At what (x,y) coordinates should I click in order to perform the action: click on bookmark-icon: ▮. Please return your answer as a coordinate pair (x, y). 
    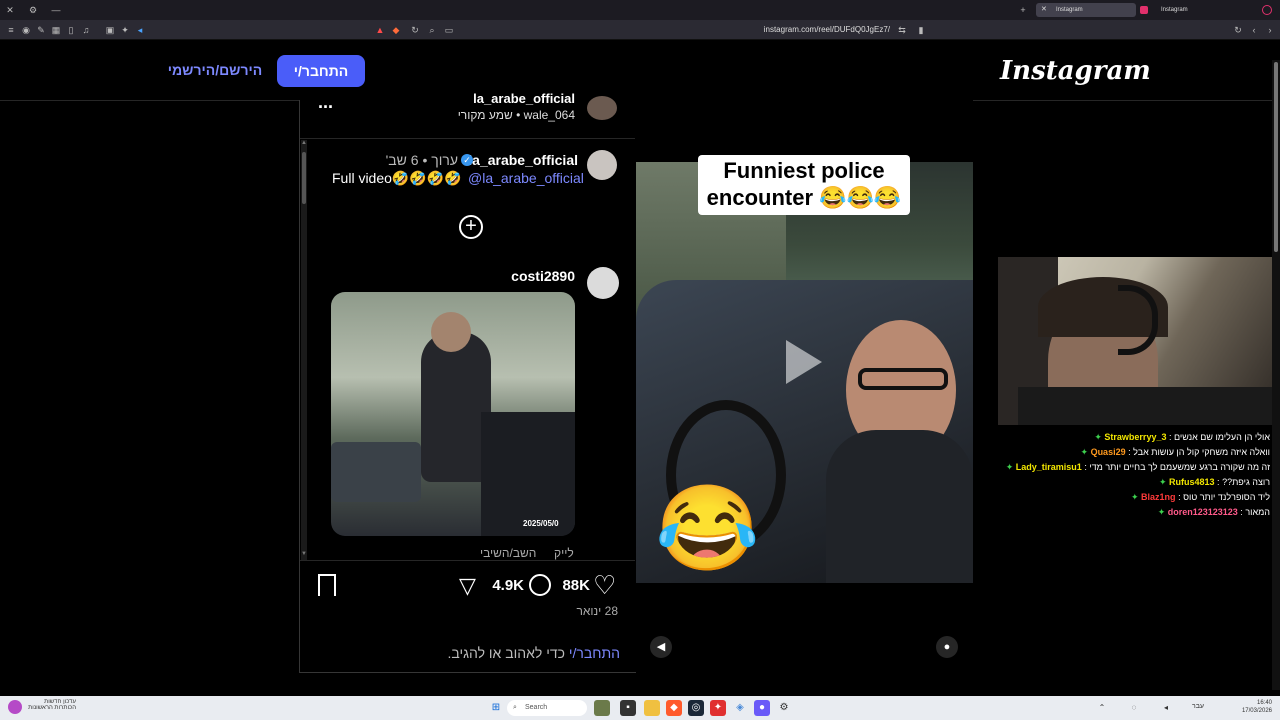
    Looking at the image, I should click on (921, 30).